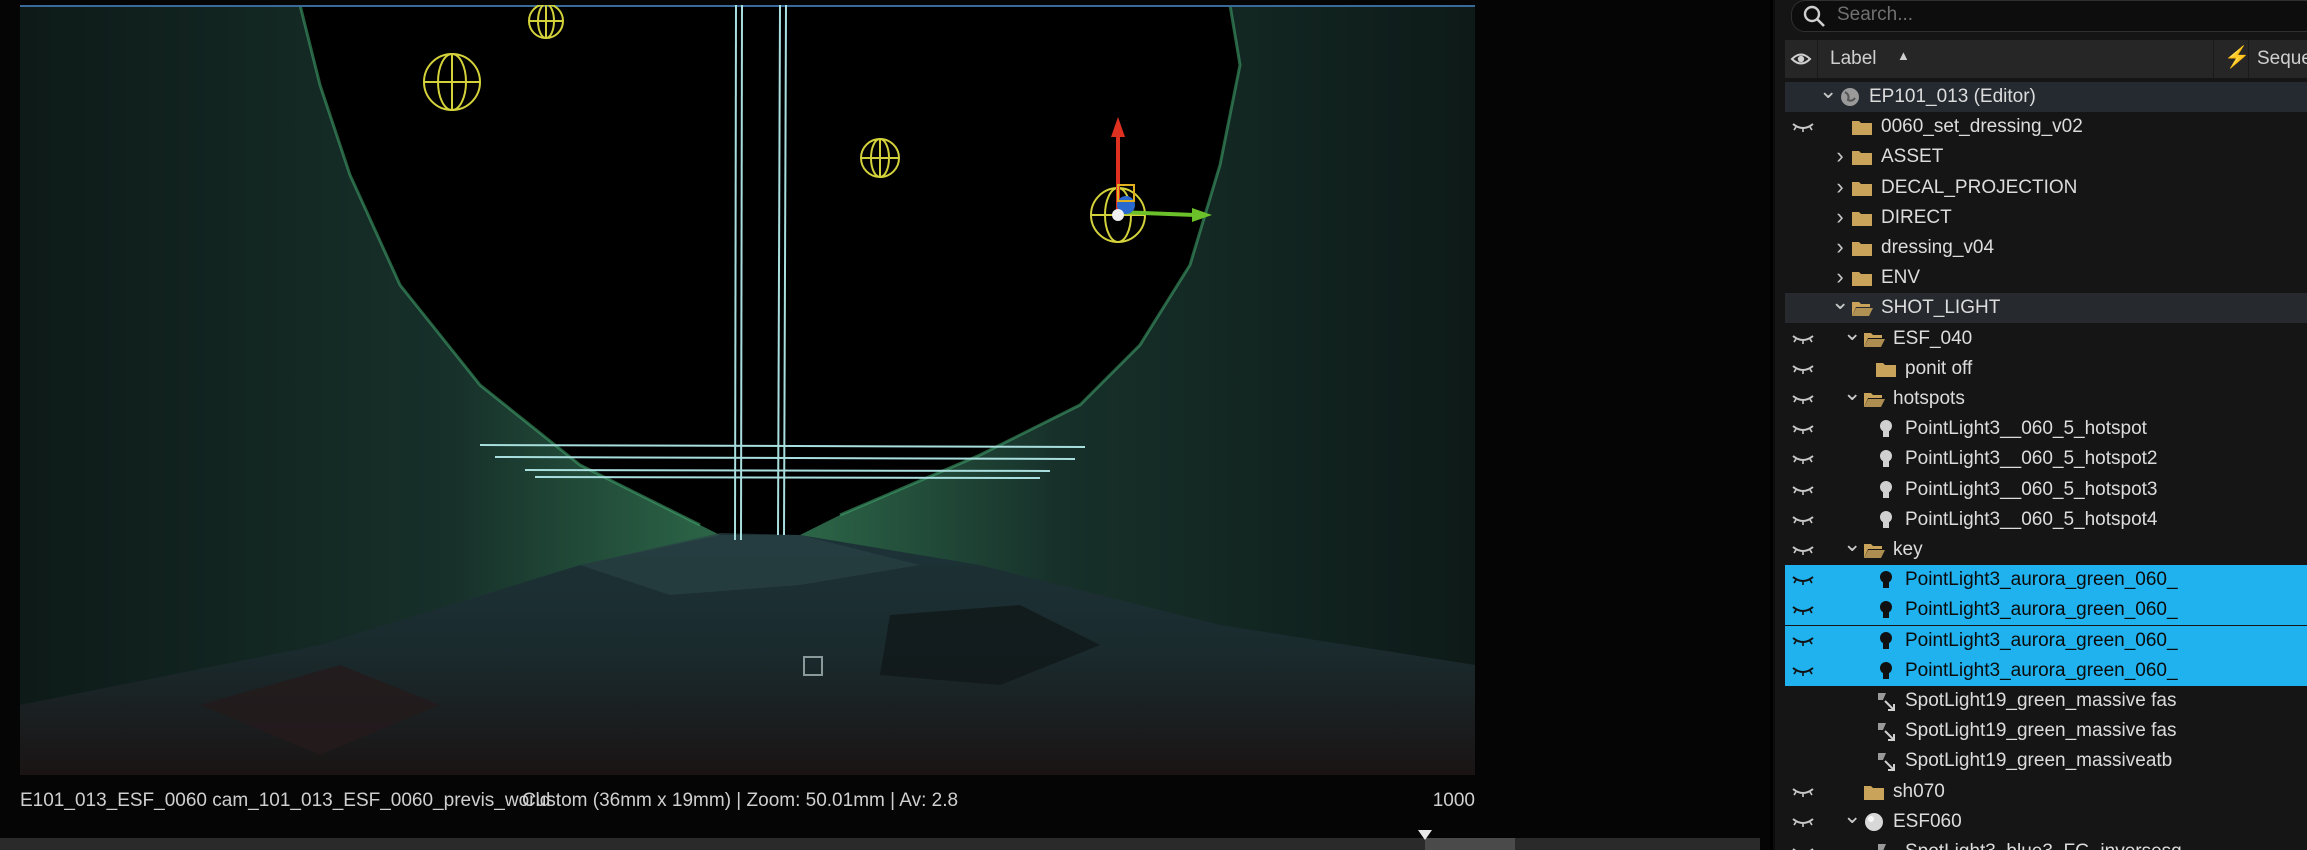  What do you see at coordinates (2046, 306) in the screenshot?
I see `outliner-row: ⌄ SHOT_LIGHT` at bounding box center [2046, 306].